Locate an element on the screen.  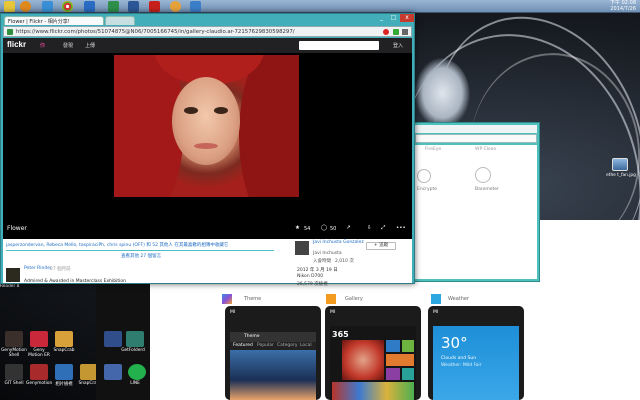
excel-icon is located at coordinates (113, 6).